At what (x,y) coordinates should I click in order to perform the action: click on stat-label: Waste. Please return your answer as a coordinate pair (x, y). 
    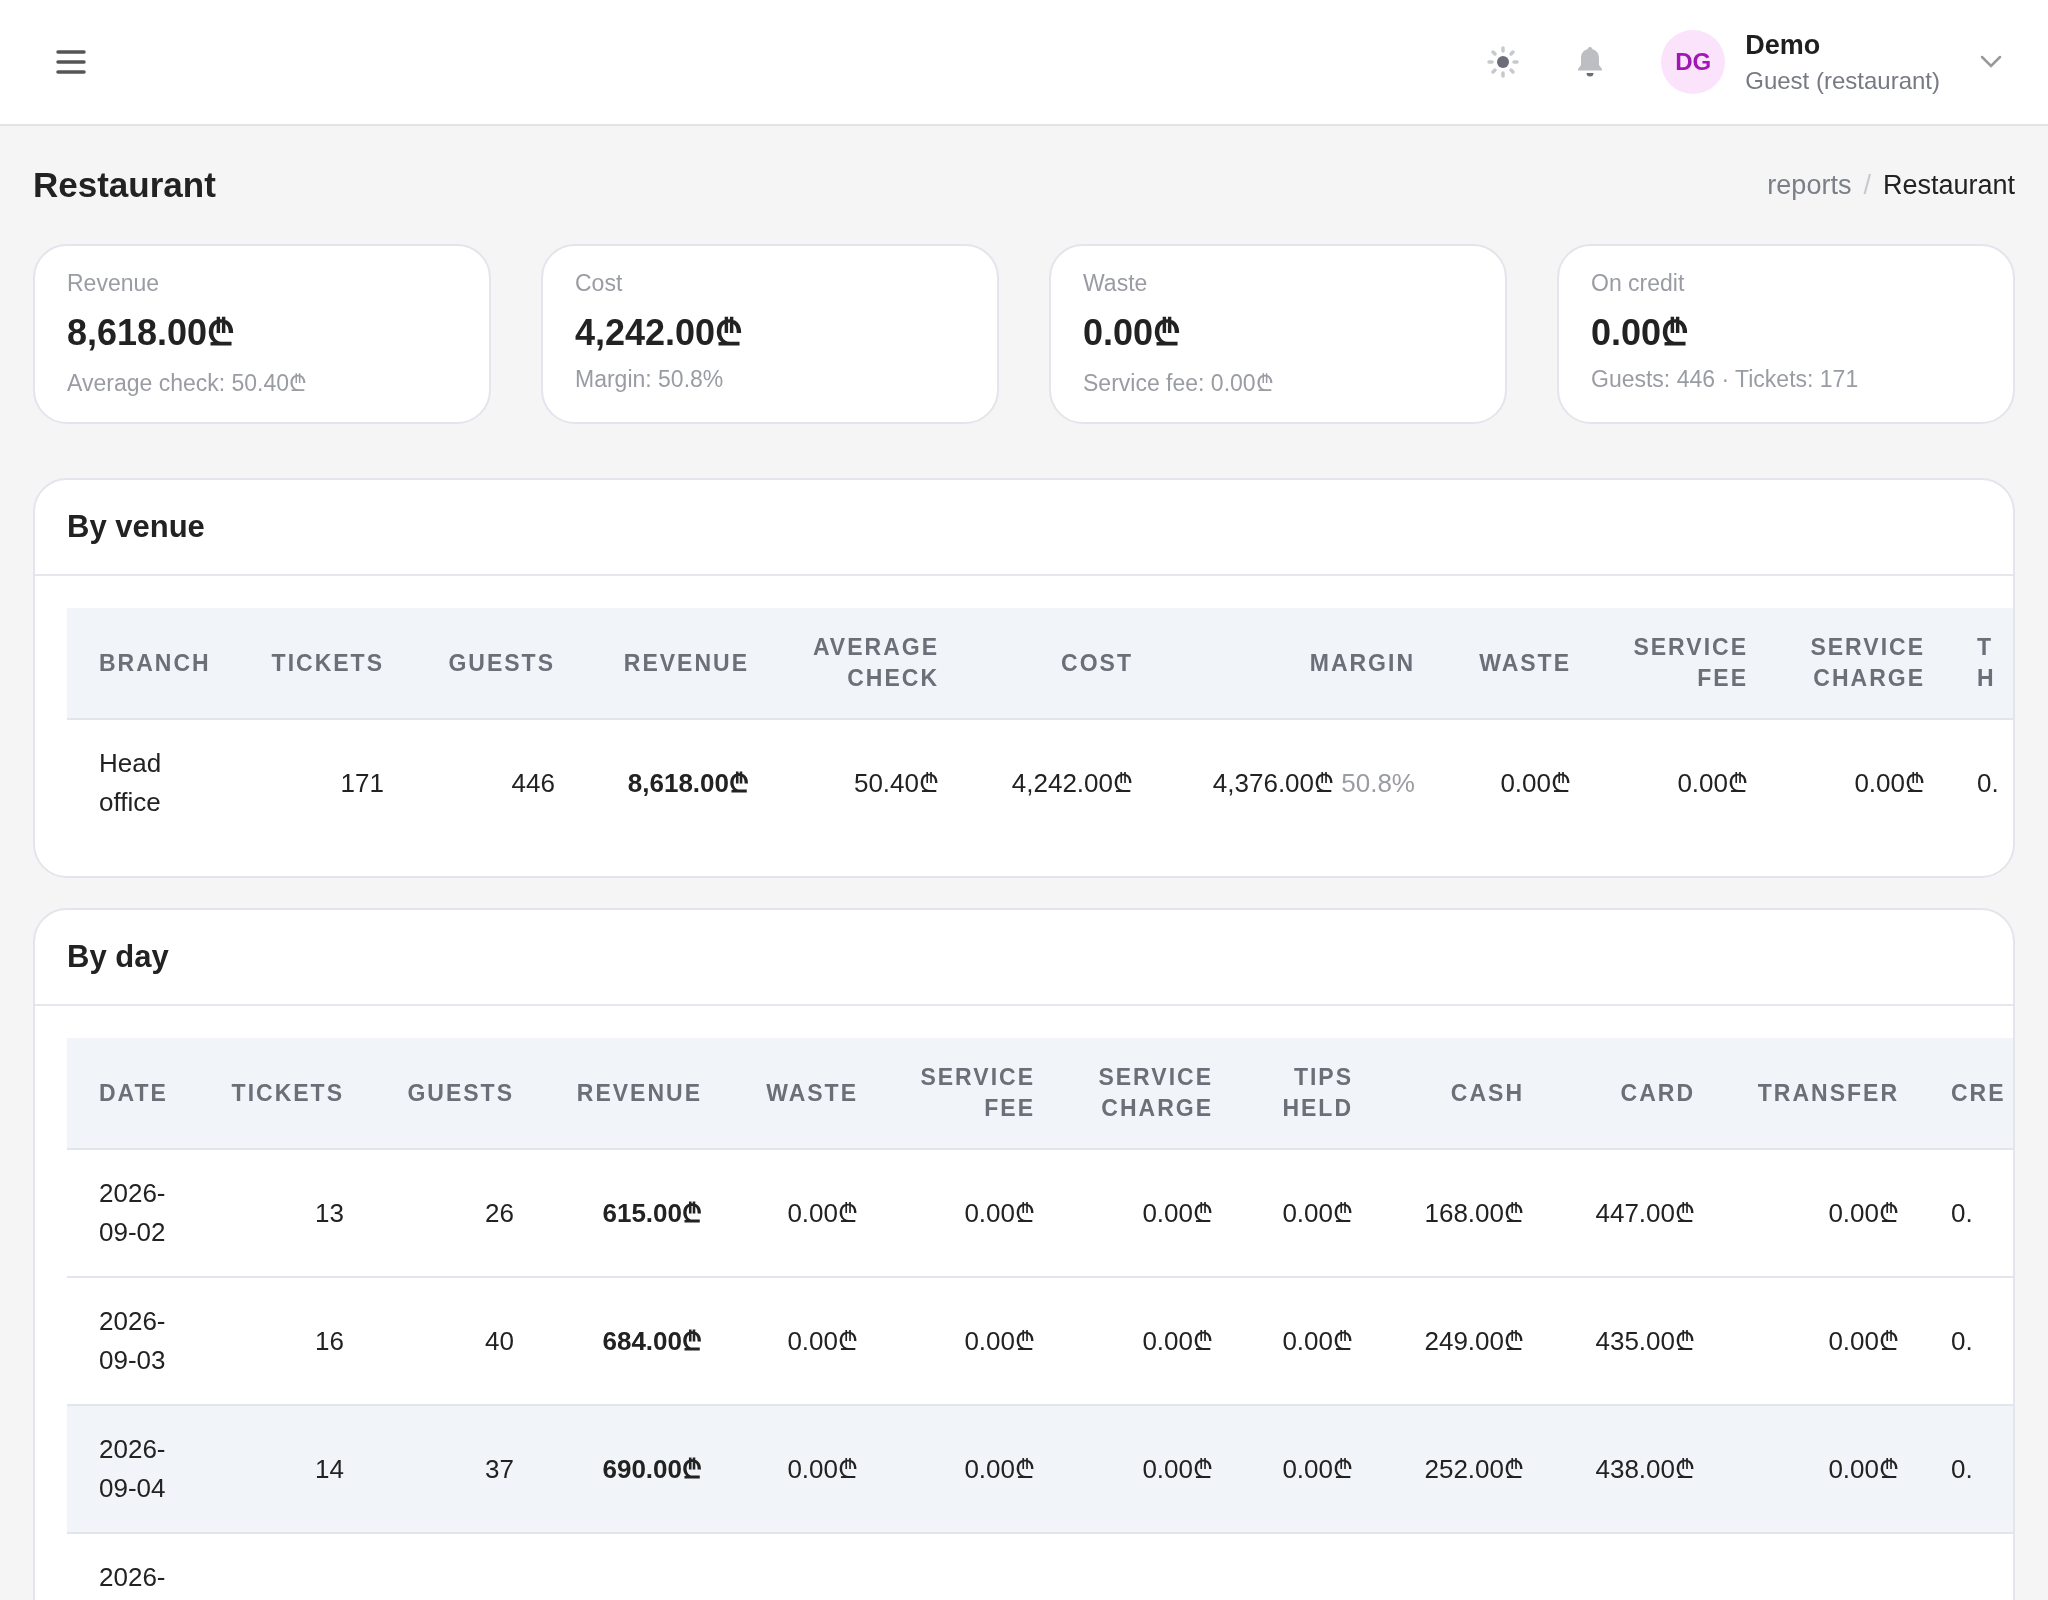
    Looking at the image, I should click on (1116, 283).